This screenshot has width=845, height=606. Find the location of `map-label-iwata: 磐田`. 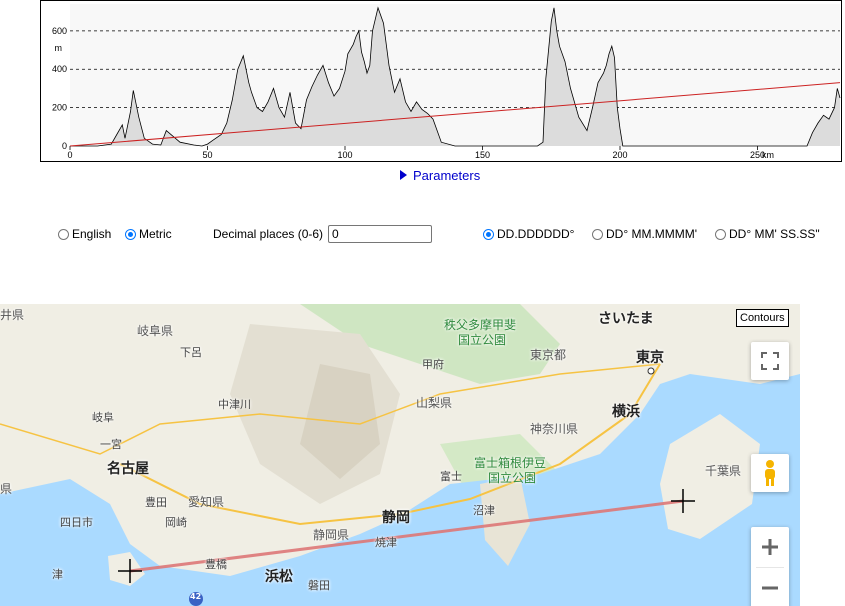

map-label-iwata: 磐田 is located at coordinates (319, 585).